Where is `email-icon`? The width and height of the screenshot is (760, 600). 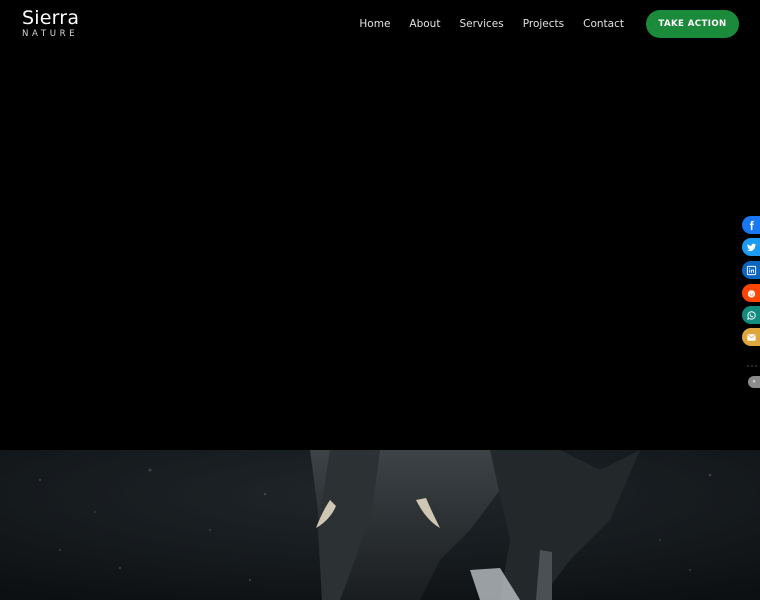
email-icon is located at coordinates (751, 337).